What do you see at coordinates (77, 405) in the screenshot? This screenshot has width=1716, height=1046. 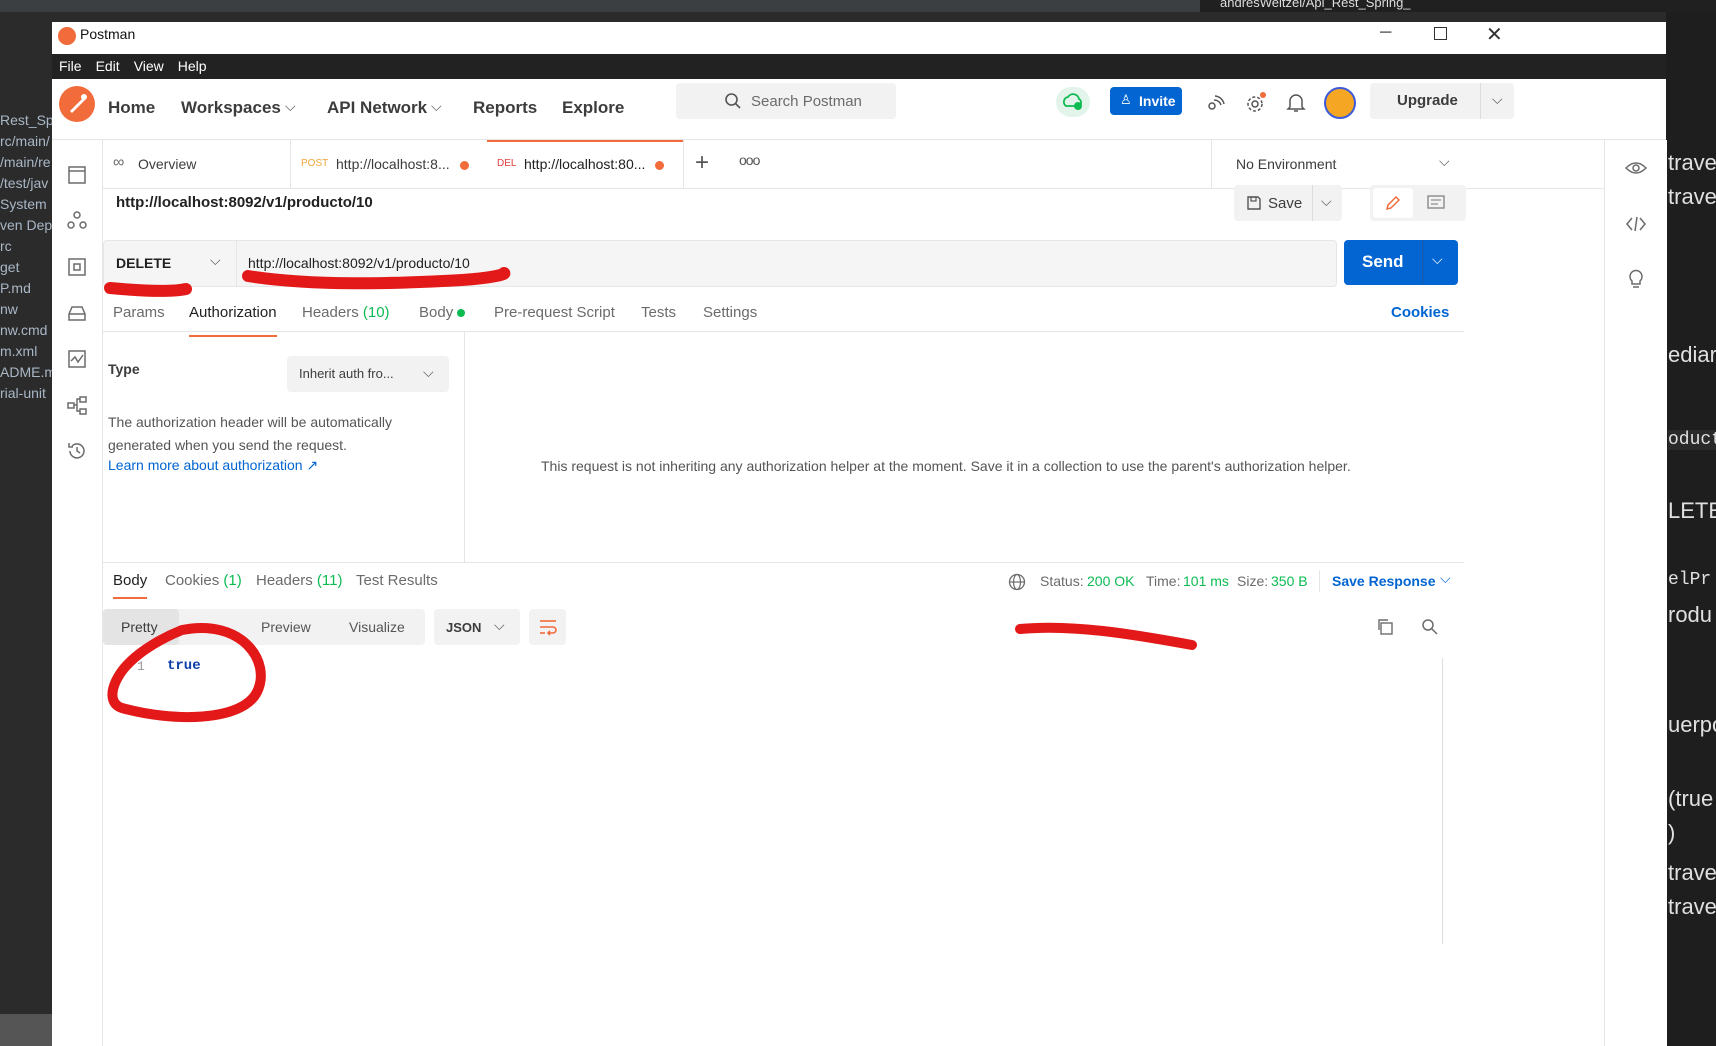 I see `flows-icon` at bounding box center [77, 405].